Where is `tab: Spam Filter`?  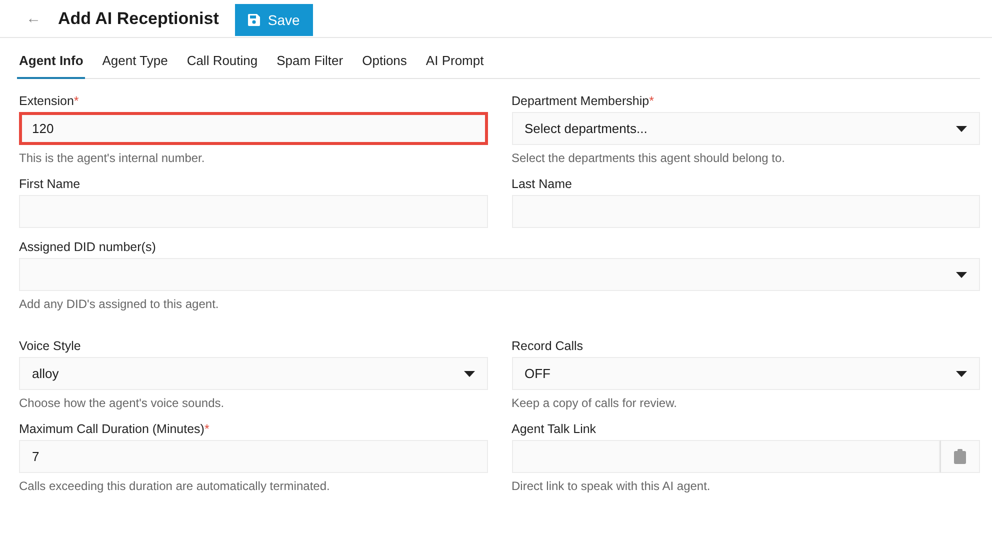 tab: Spam Filter is located at coordinates (310, 61).